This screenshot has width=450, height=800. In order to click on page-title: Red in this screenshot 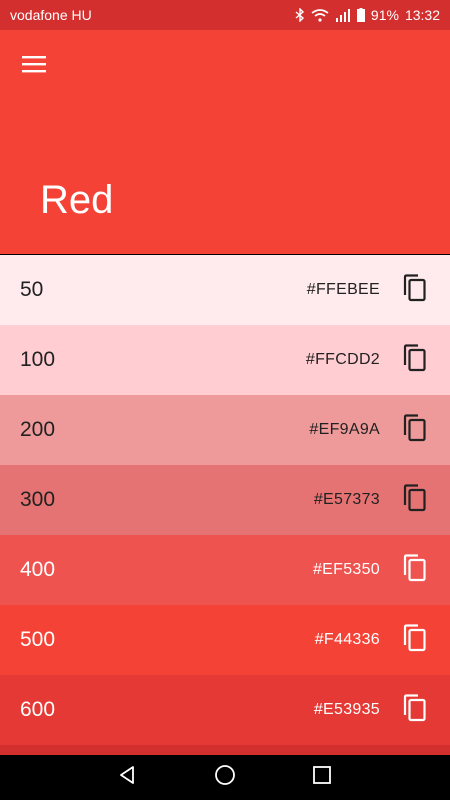, I will do `click(77, 200)`.